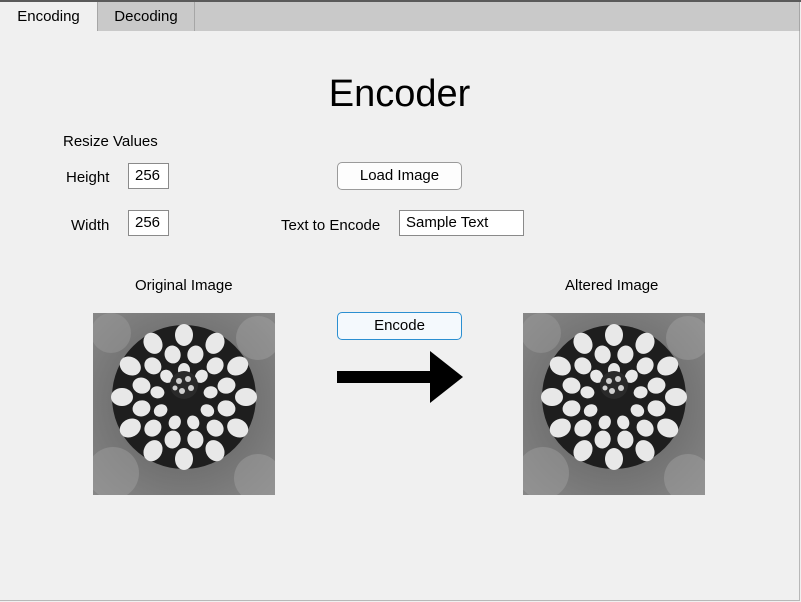  Describe the element at coordinates (90, 225) in the screenshot. I see `width-label: Width` at that location.